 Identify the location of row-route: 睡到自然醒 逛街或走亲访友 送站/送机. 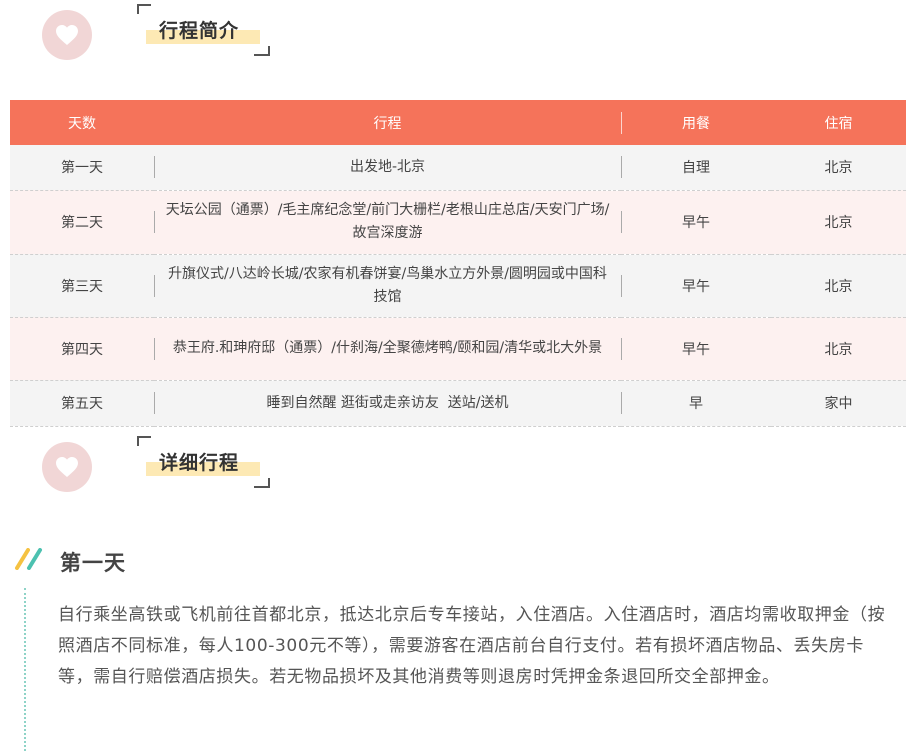
(387, 403).